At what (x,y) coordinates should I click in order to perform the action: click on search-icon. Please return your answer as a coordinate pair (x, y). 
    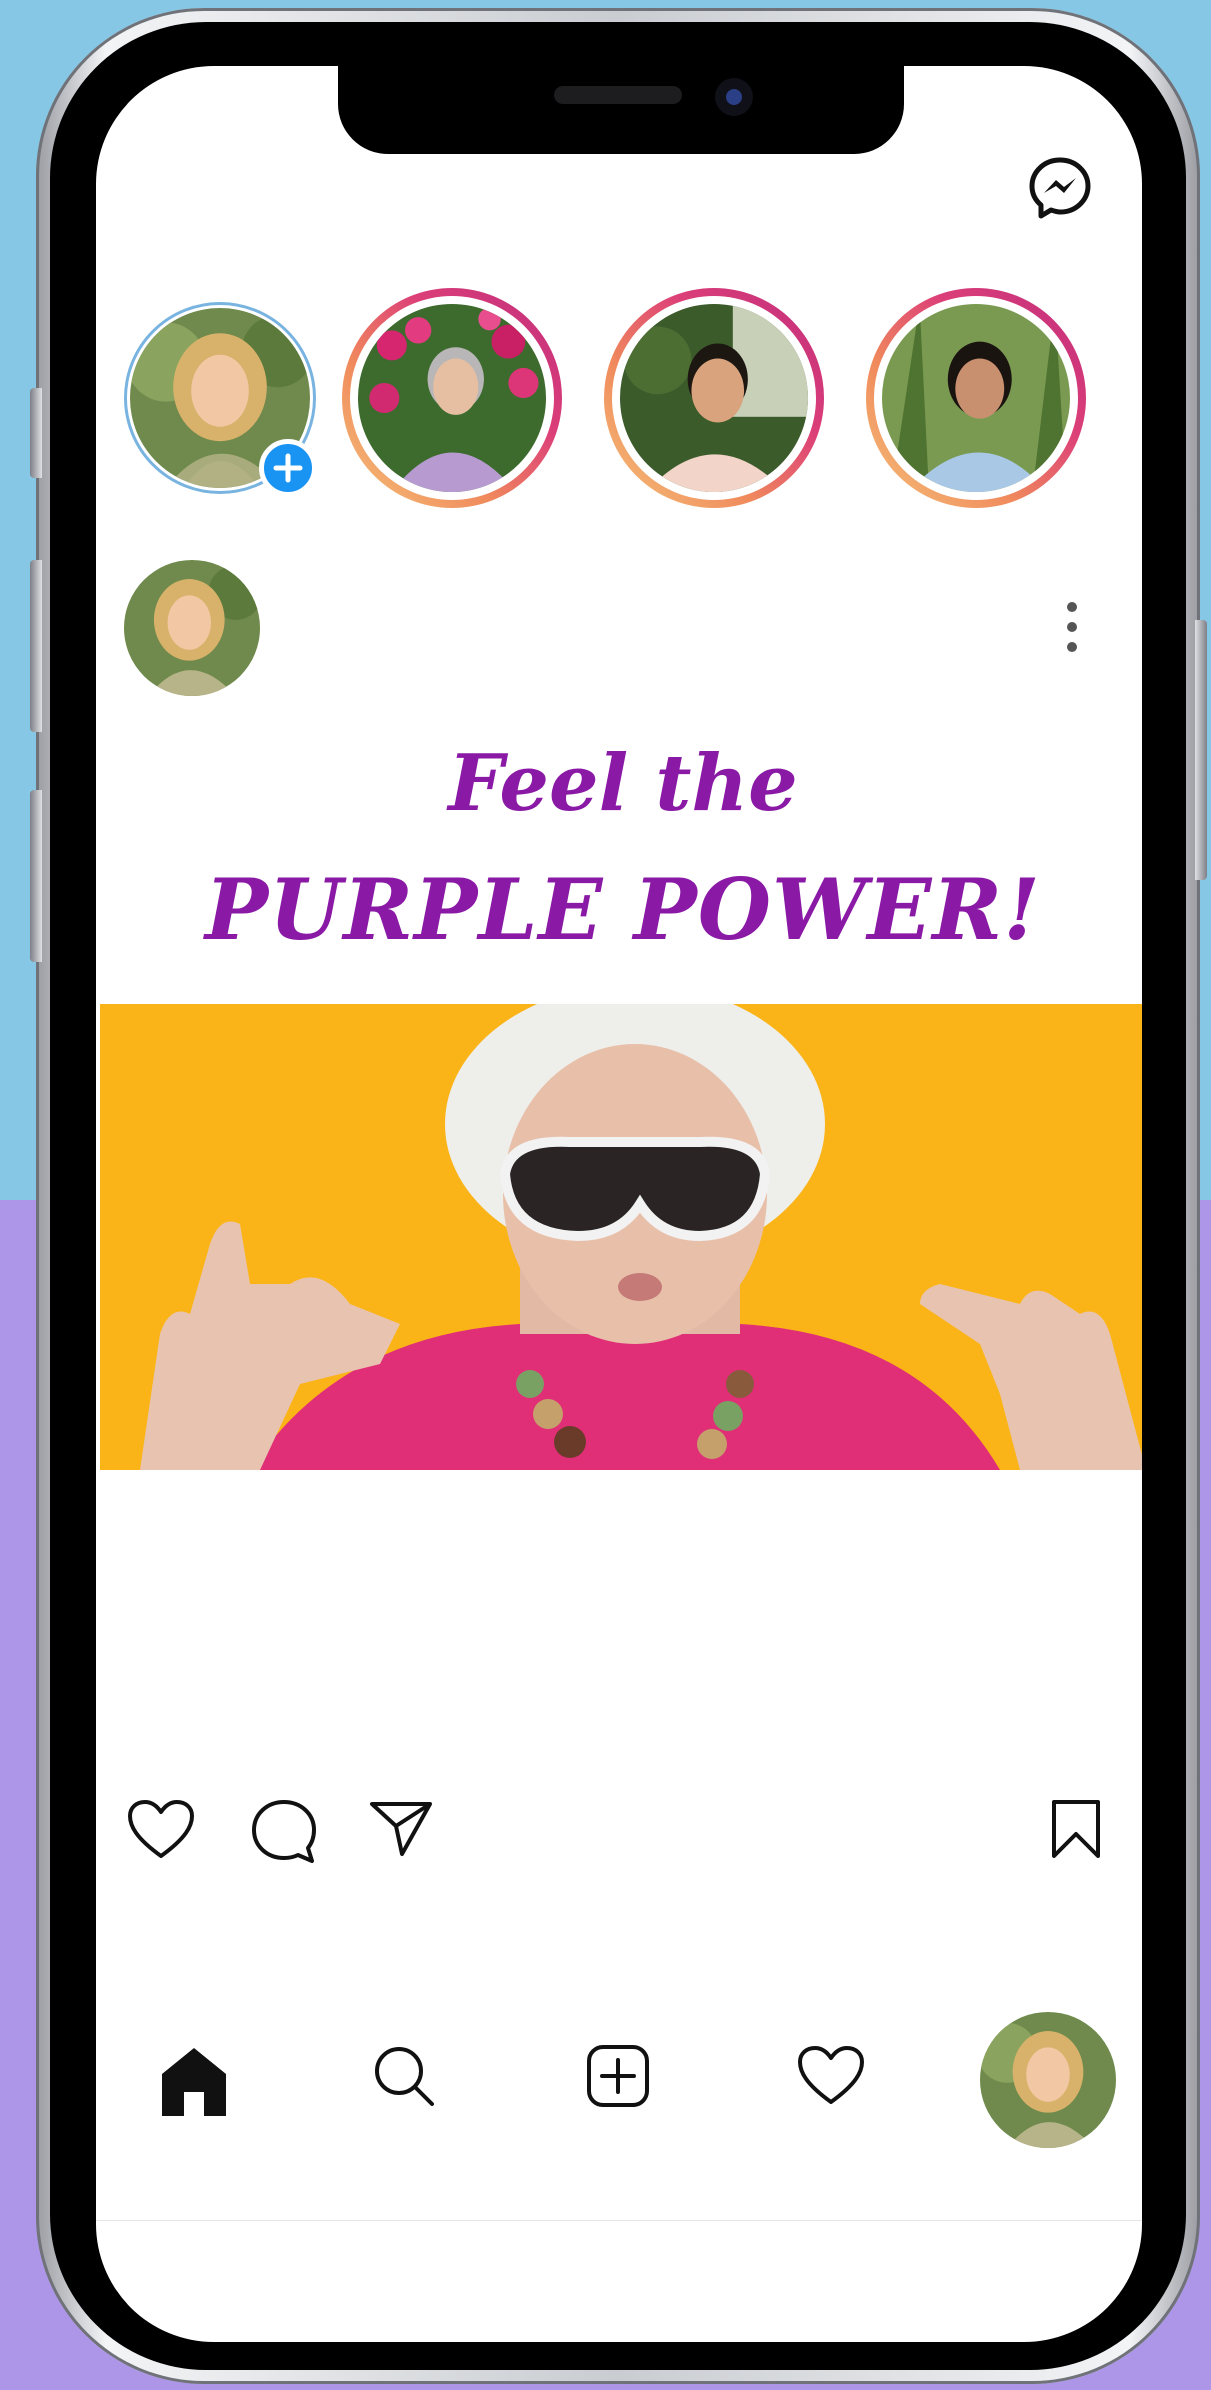
    Looking at the image, I should click on (404, 2076).